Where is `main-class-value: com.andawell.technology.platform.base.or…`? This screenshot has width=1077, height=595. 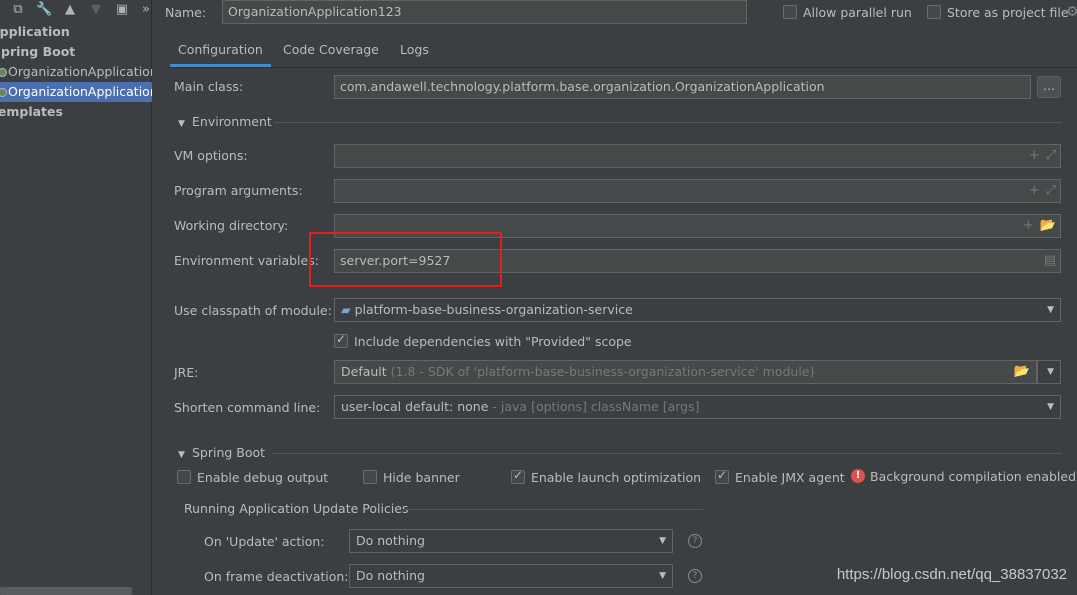 main-class-value: com.andawell.technology.platform.base.or… is located at coordinates (582, 86).